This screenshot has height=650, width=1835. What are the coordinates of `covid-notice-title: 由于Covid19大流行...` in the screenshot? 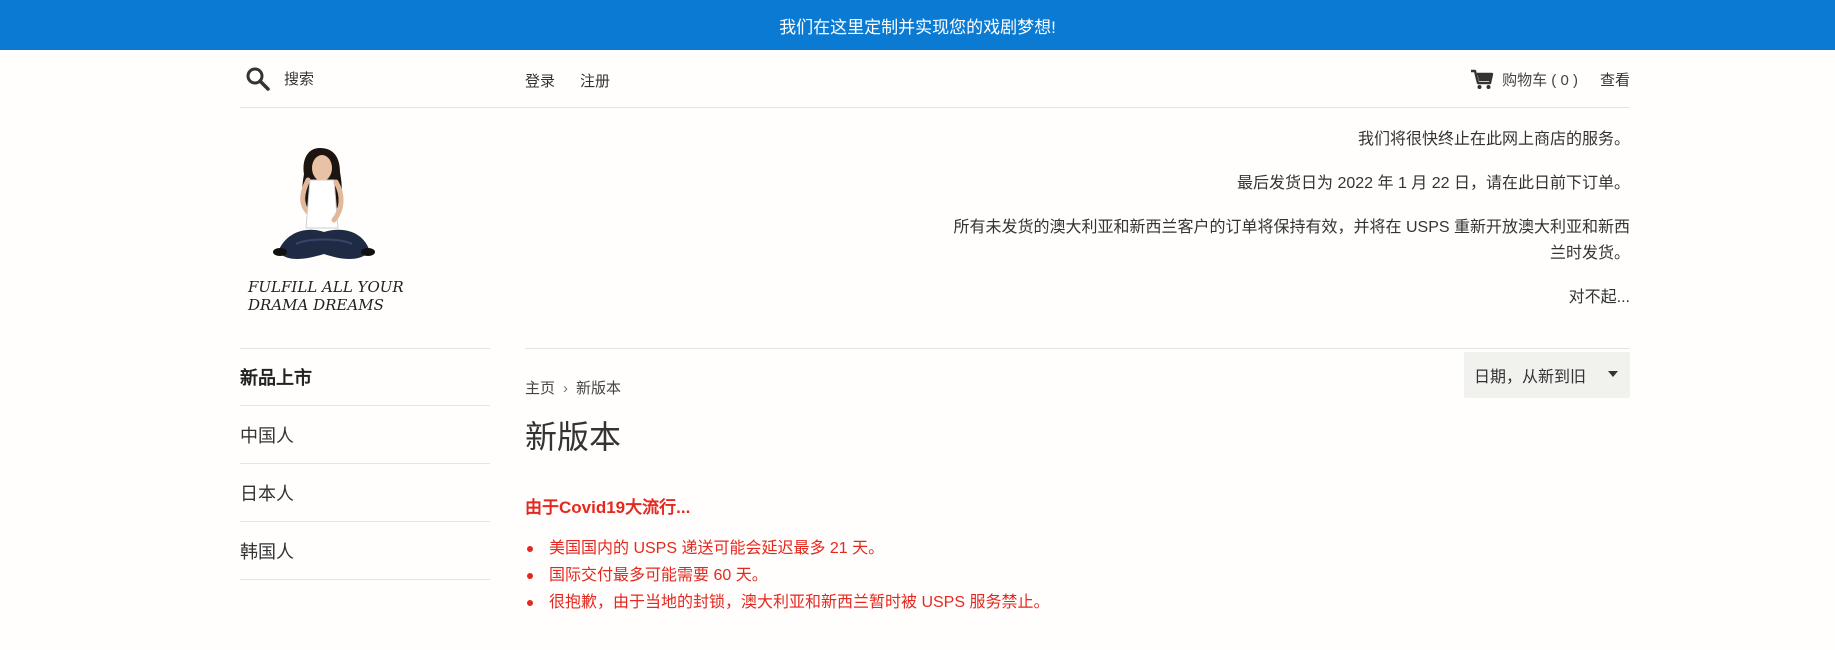 It's located at (608, 507).